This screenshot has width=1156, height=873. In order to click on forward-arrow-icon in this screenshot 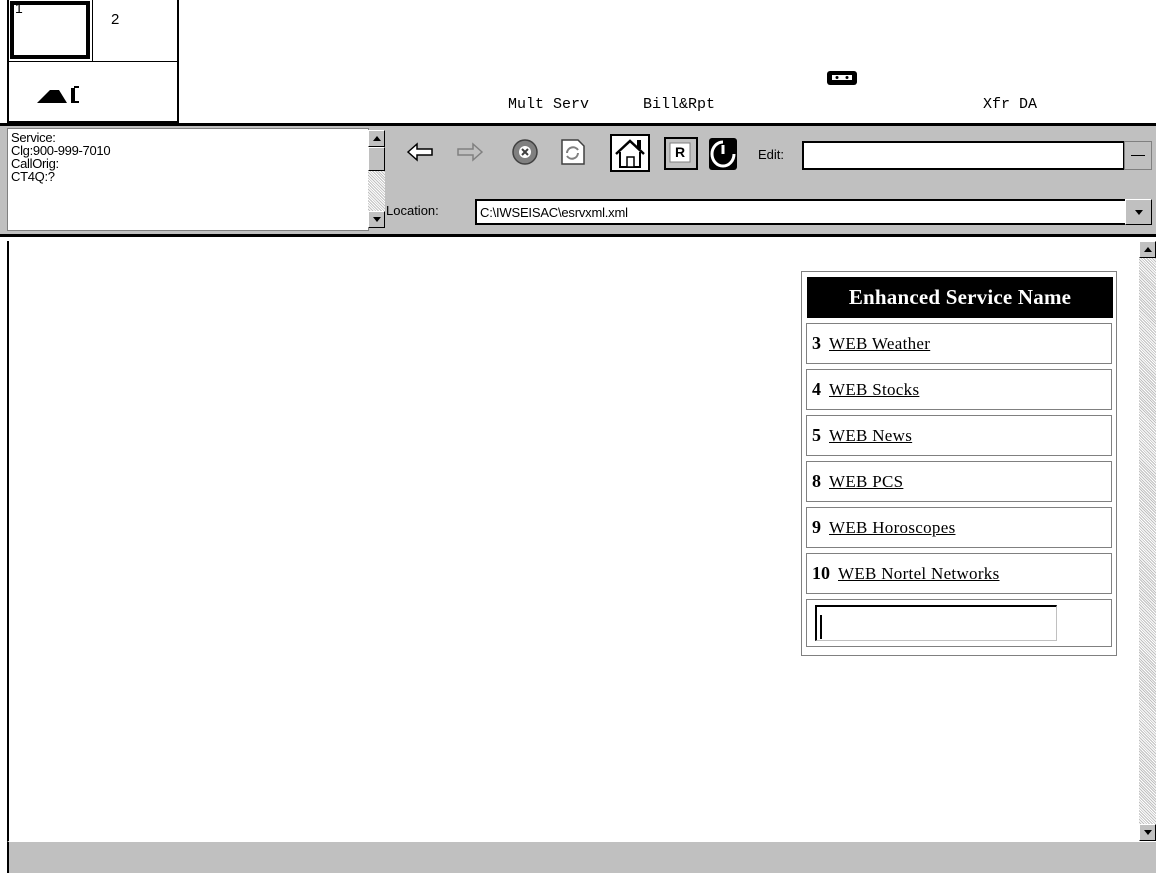, I will do `click(470, 152)`.